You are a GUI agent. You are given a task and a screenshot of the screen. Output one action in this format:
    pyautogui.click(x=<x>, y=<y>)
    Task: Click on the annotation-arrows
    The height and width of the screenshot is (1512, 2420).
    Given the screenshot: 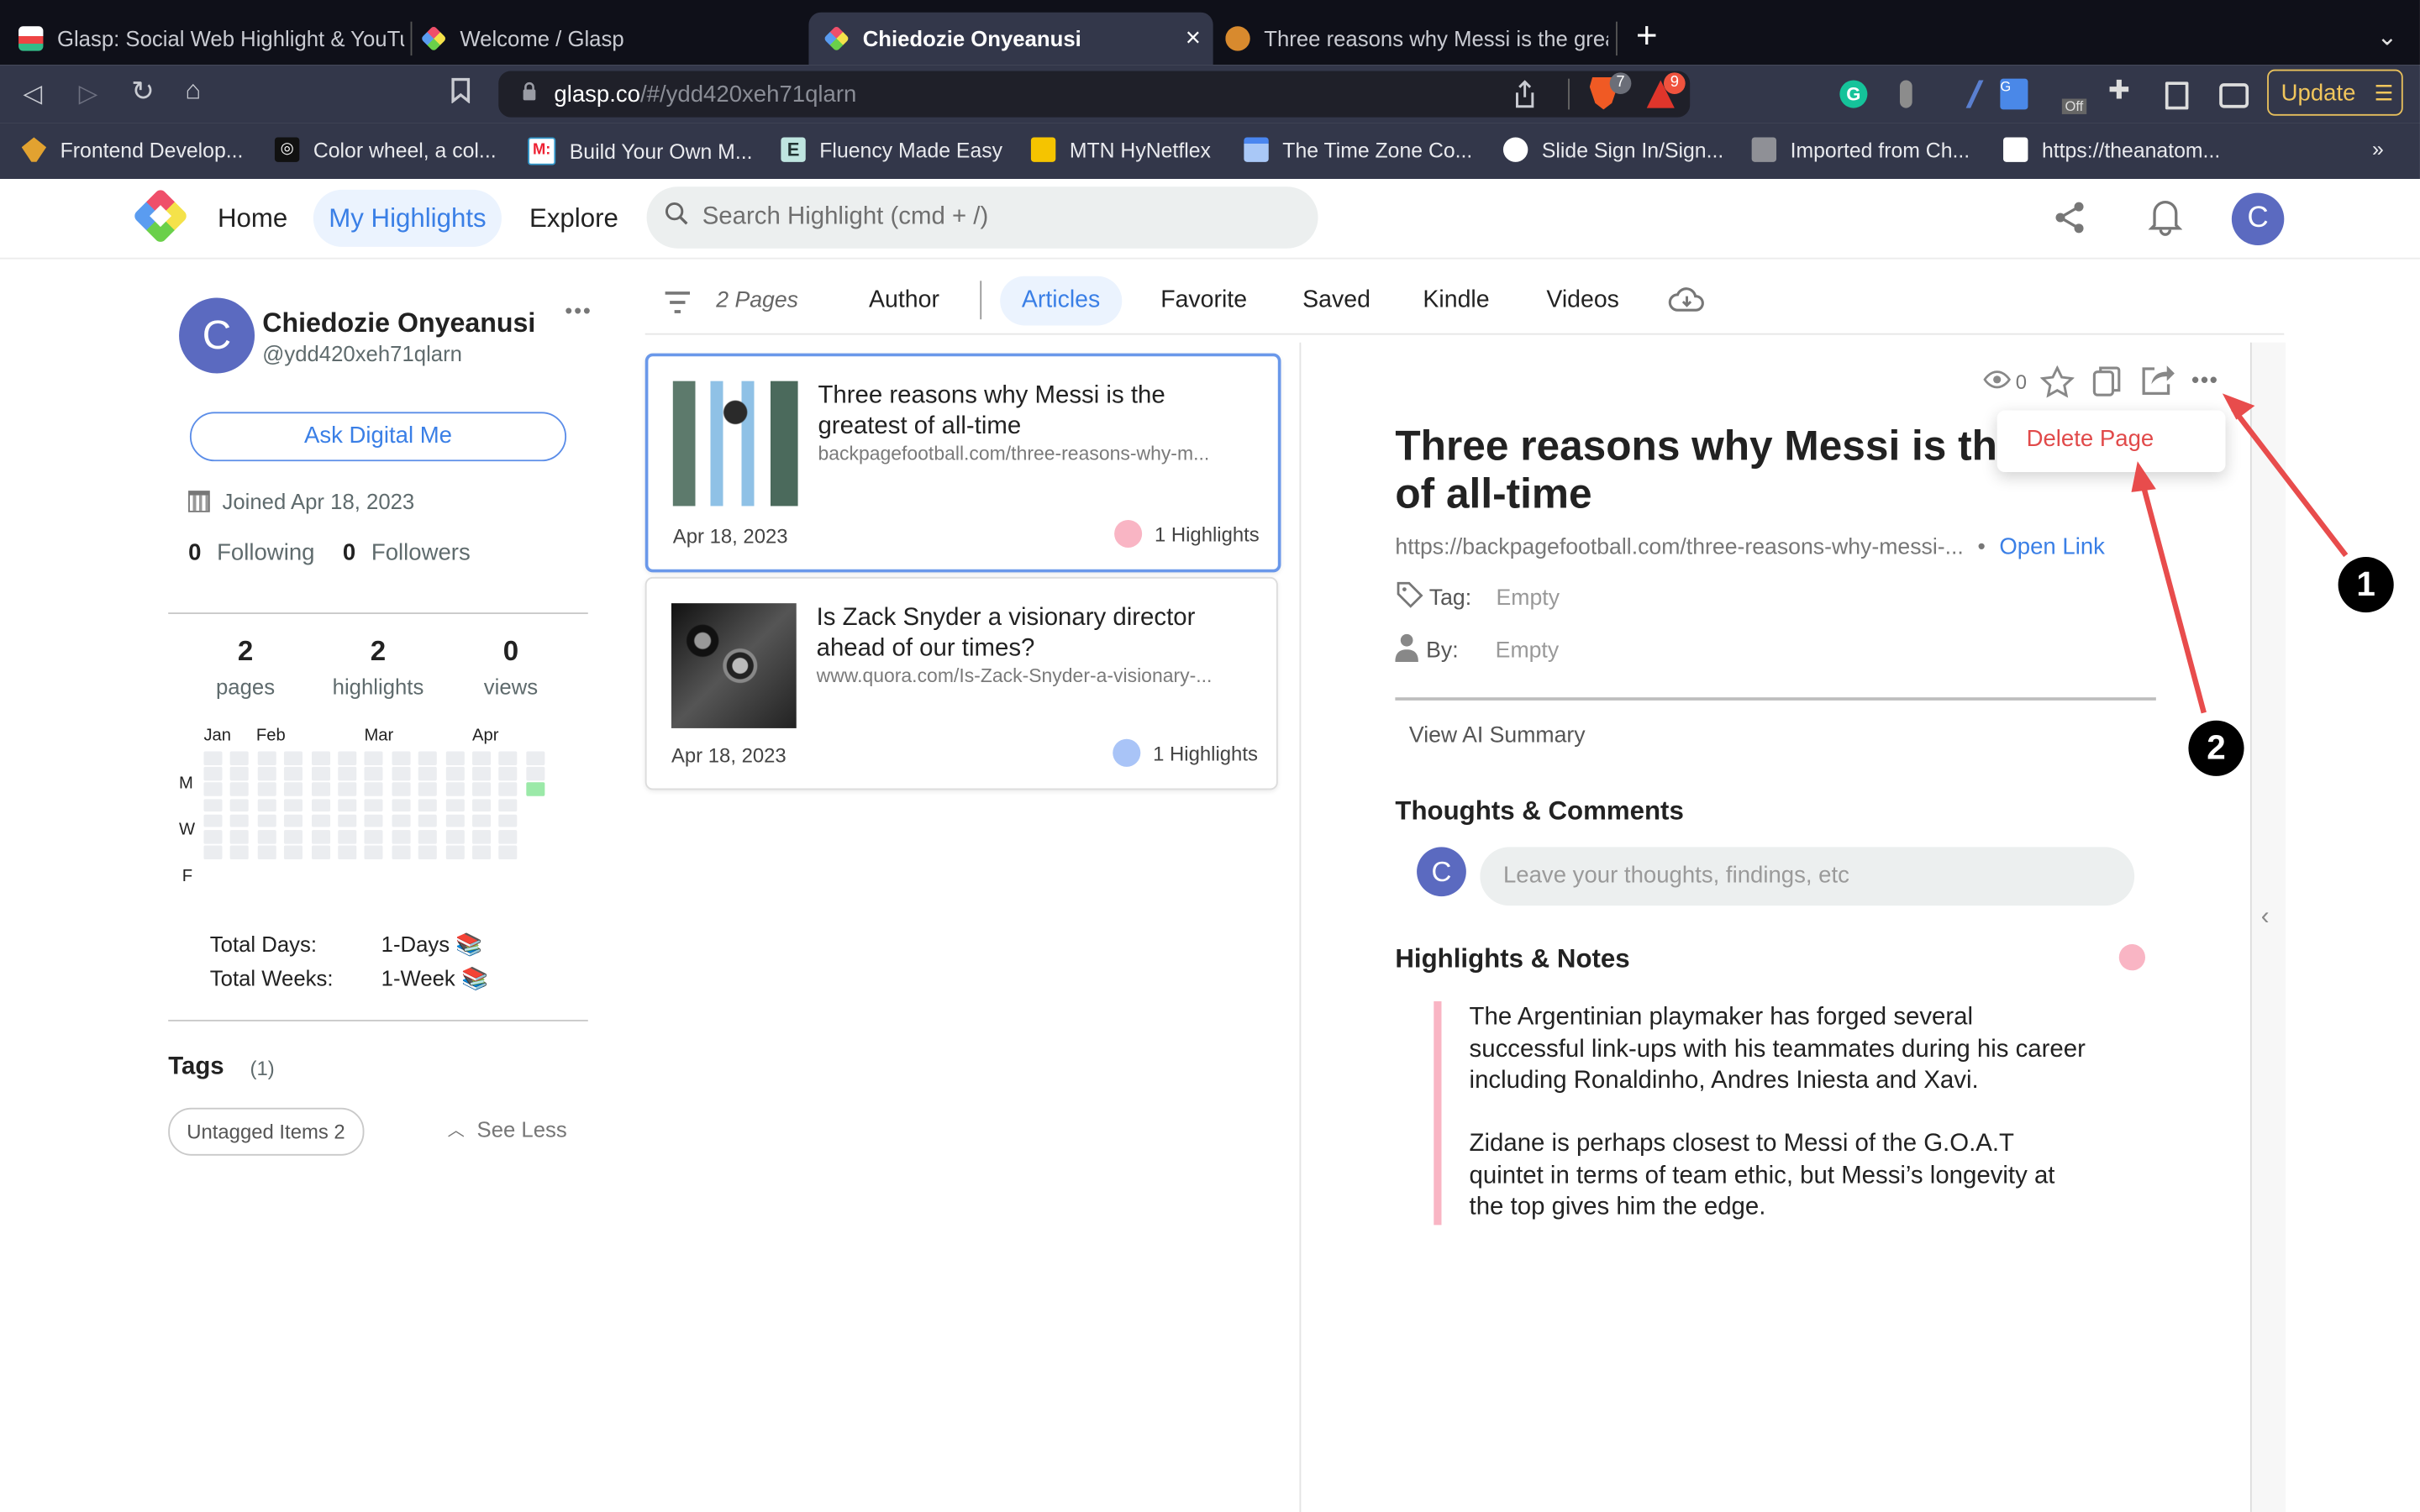 What is the action you would take?
    pyautogui.click(x=2240, y=553)
    